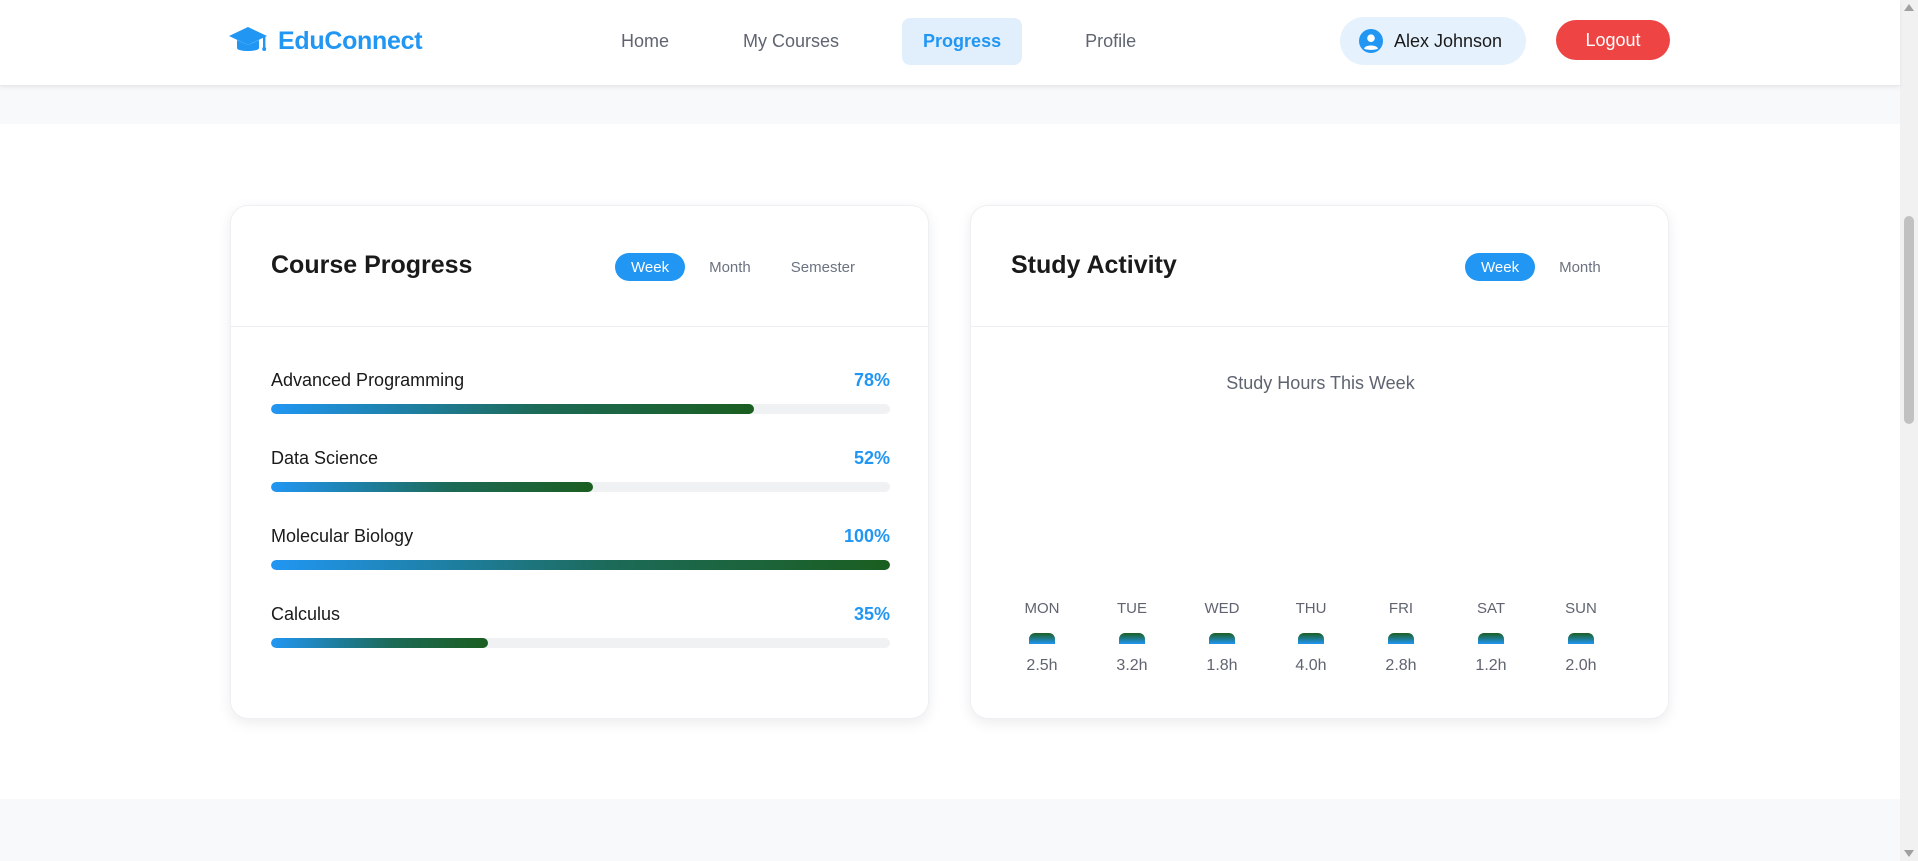 The height and width of the screenshot is (861, 1918). What do you see at coordinates (372, 265) in the screenshot?
I see `card-title: Course Progress` at bounding box center [372, 265].